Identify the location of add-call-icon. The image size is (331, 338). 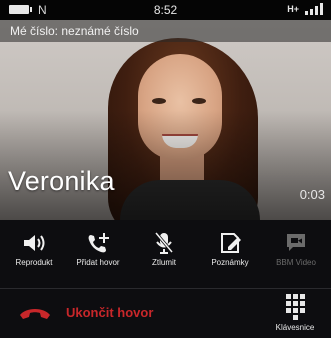
(98, 243).